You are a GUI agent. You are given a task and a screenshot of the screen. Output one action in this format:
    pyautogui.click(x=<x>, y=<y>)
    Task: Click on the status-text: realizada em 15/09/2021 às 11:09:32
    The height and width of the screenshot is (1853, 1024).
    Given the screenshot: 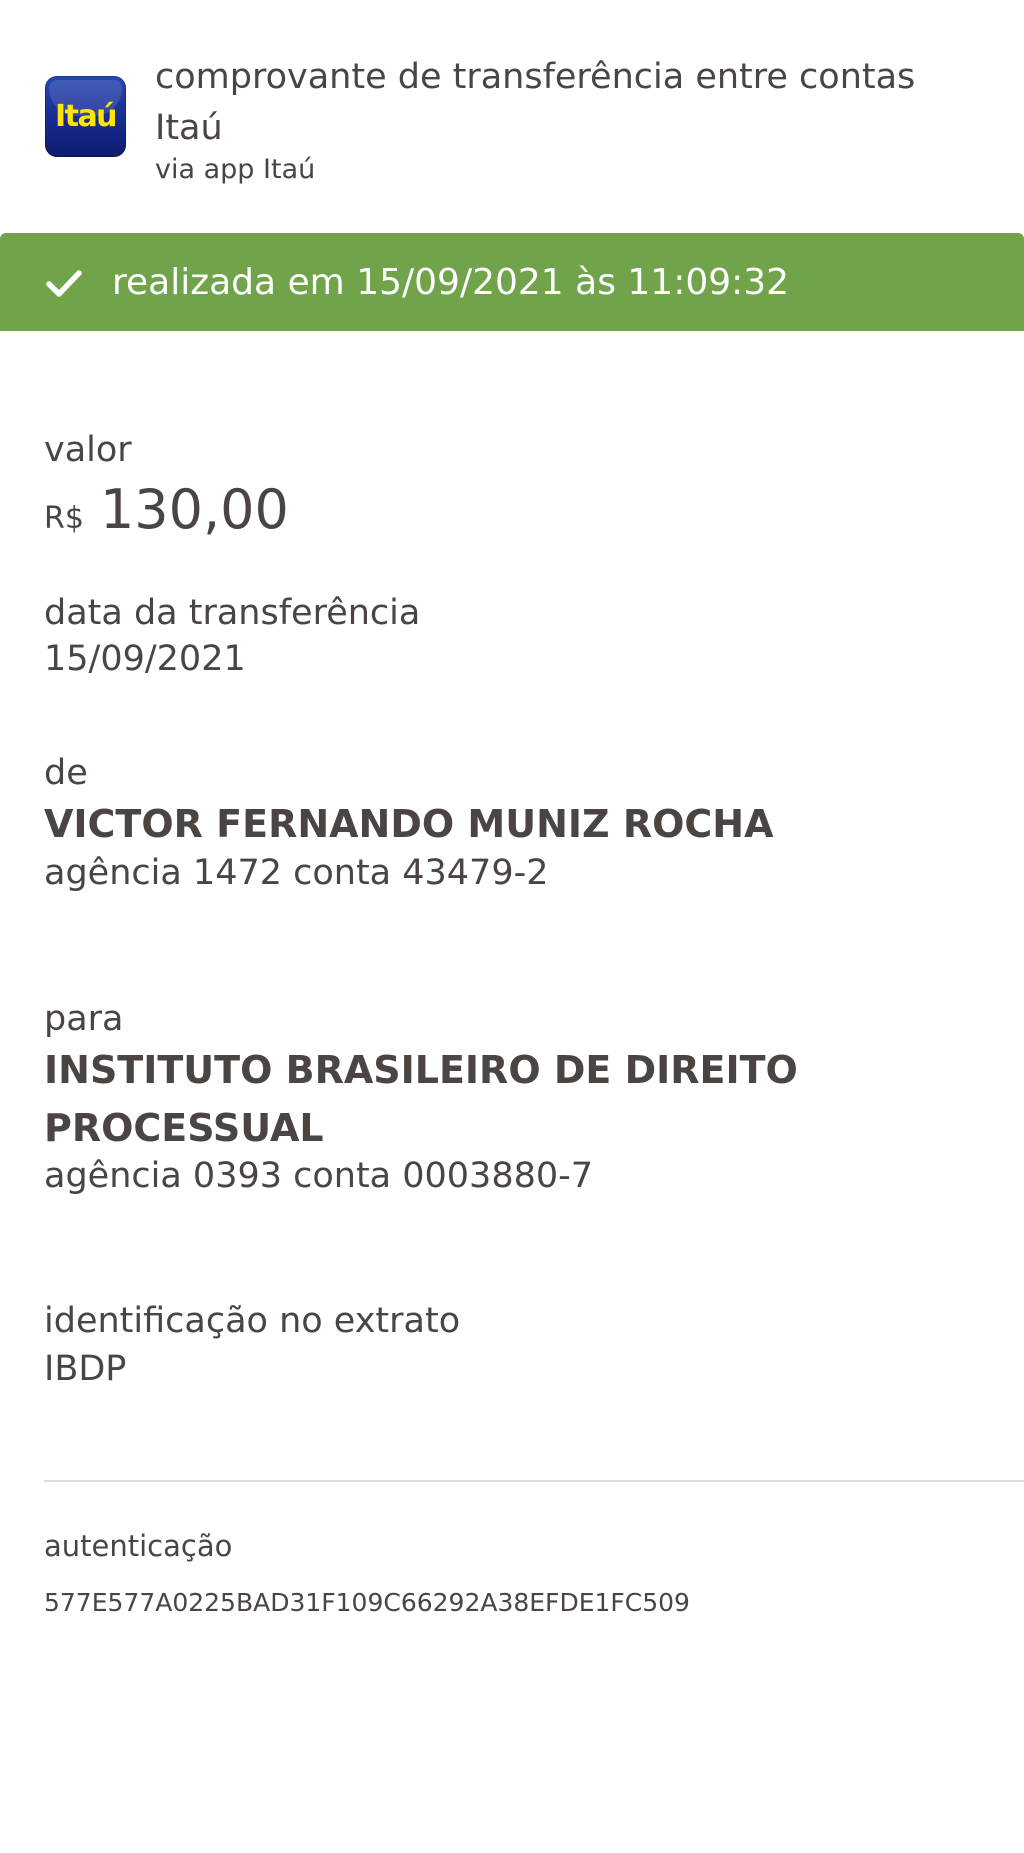 What is the action you would take?
    pyautogui.click(x=451, y=282)
    